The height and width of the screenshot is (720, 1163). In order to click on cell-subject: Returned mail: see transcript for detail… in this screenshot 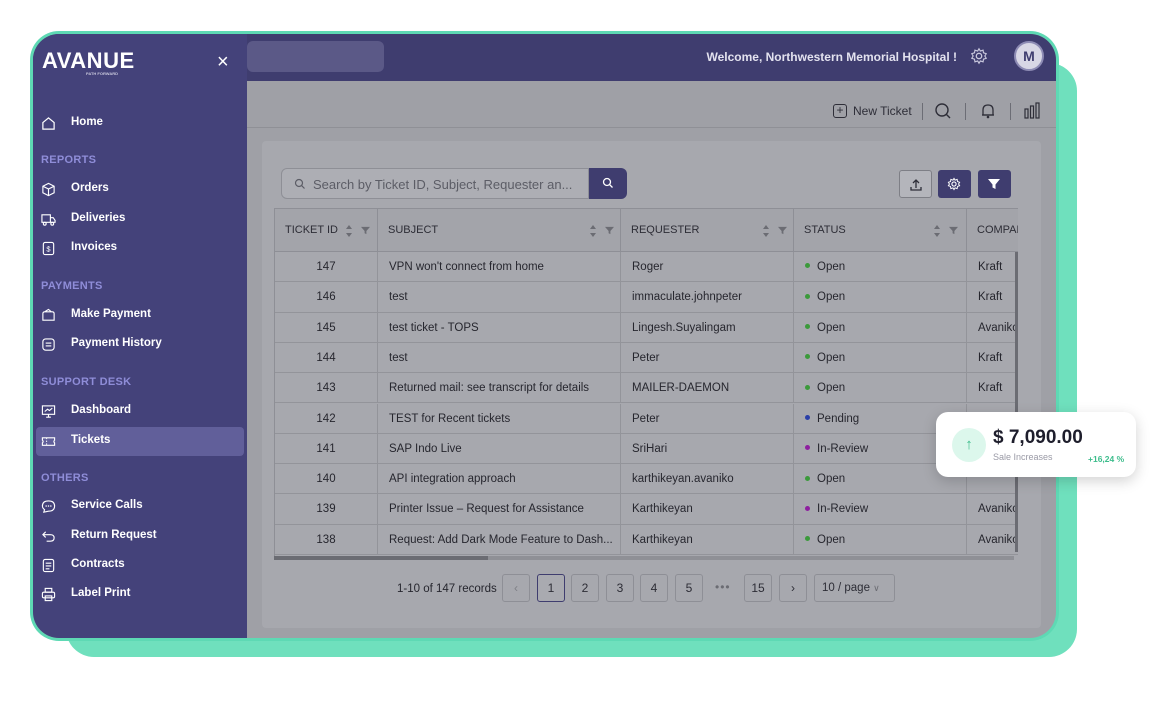, I will do `click(499, 388)`.